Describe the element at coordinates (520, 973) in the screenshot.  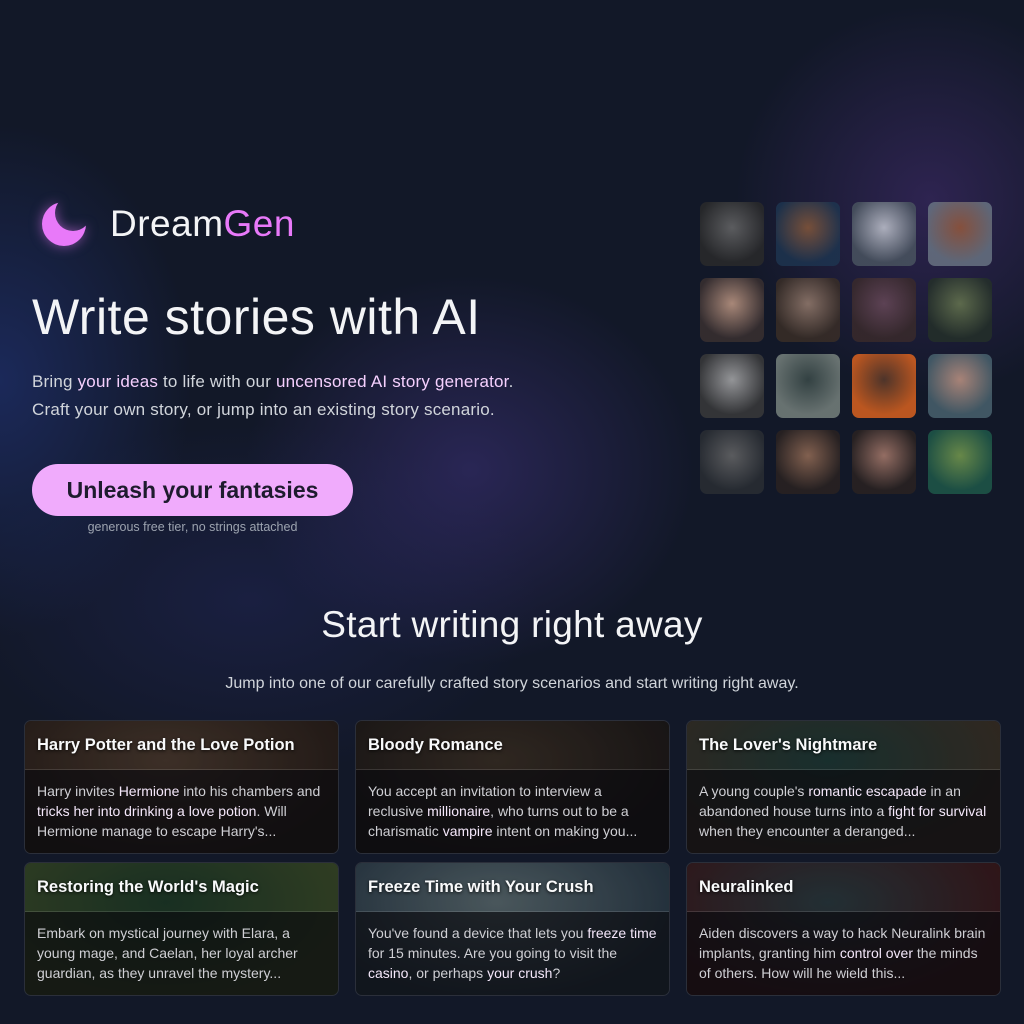
I see `highlighted-text: your crush` at that location.